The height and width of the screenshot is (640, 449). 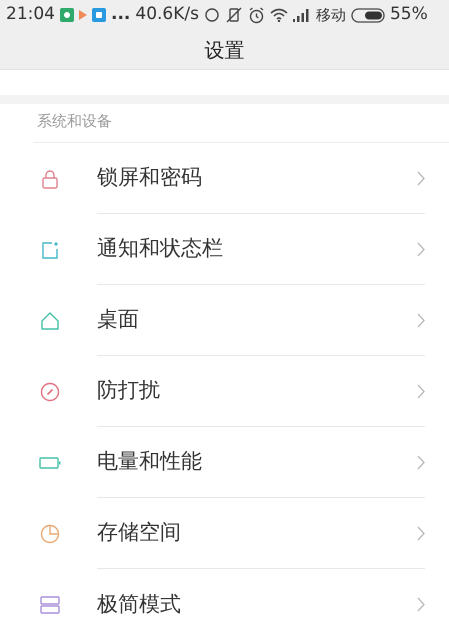 What do you see at coordinates (118, 320) in the screenshot?
I see `item-label: 桌面` at bounding box center [118, 320].